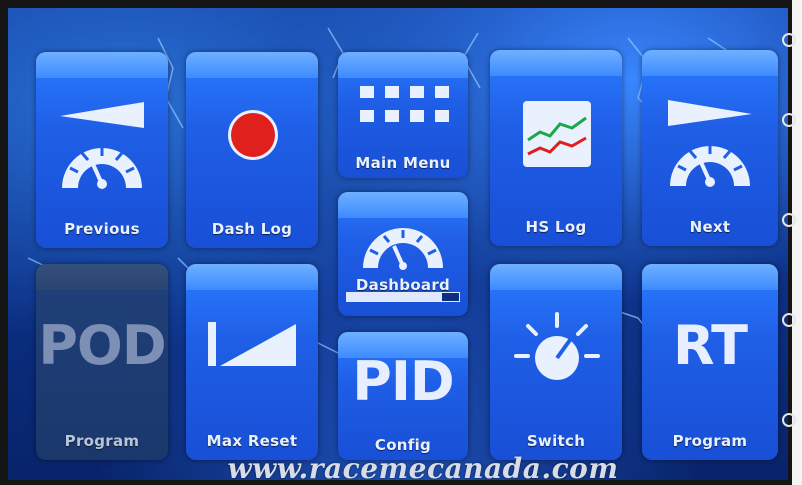 The image size is (802, 485). Describe the element at coordinates (253, 135) in the screenshot. I see `record-icon` at that location.